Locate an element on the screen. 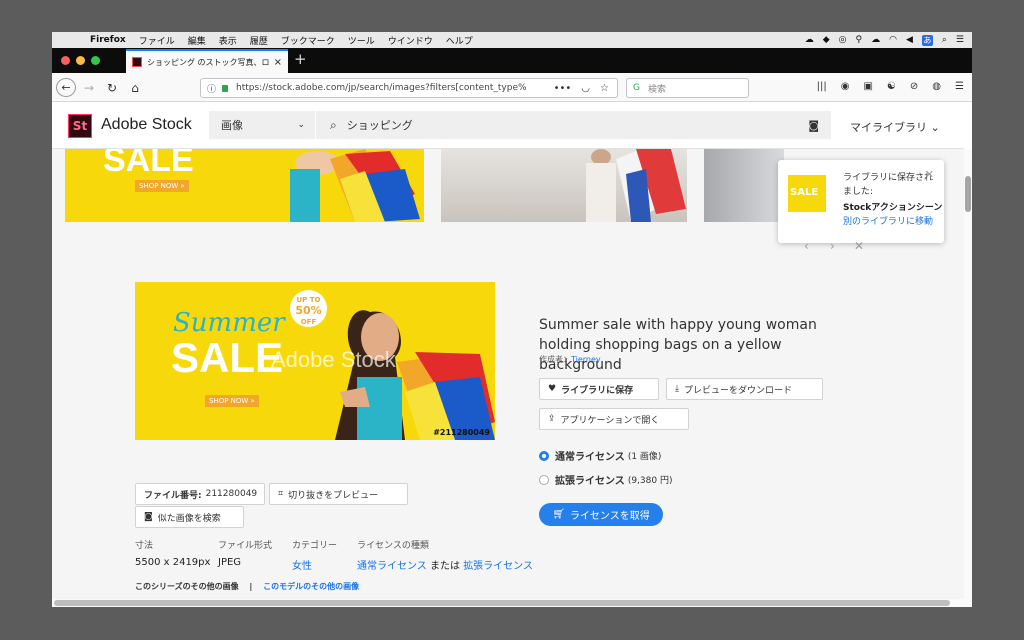  search-query: ショッピング is located at coordinates (380, 125).